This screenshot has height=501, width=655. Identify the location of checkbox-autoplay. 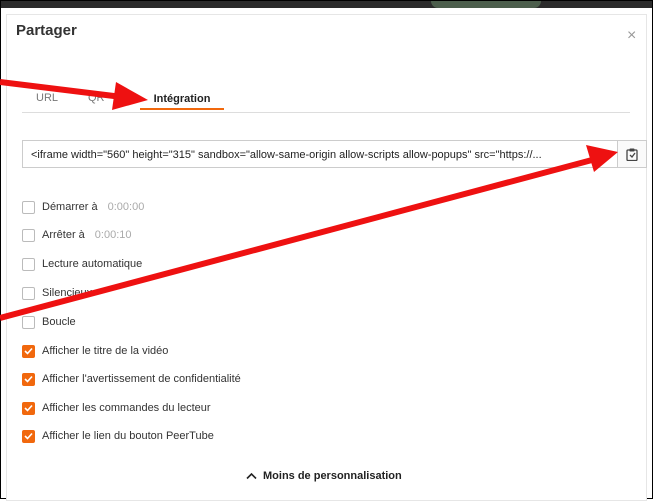
(28, 264).